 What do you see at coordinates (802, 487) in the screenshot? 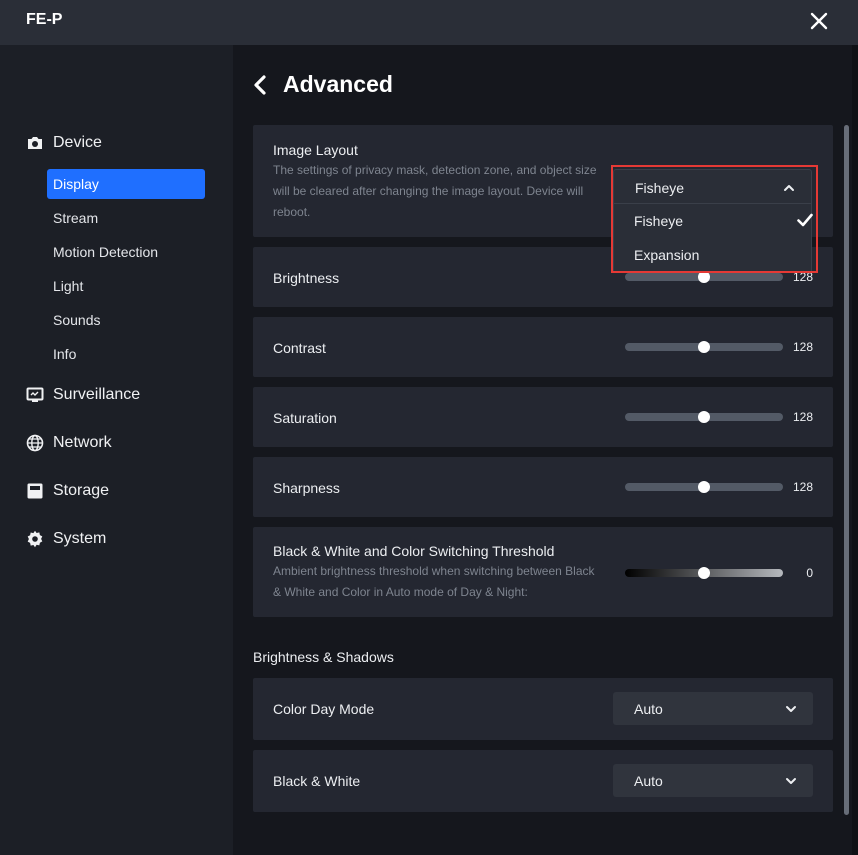
I see `sharpness-value: 128` at bounding box center [802, 487].